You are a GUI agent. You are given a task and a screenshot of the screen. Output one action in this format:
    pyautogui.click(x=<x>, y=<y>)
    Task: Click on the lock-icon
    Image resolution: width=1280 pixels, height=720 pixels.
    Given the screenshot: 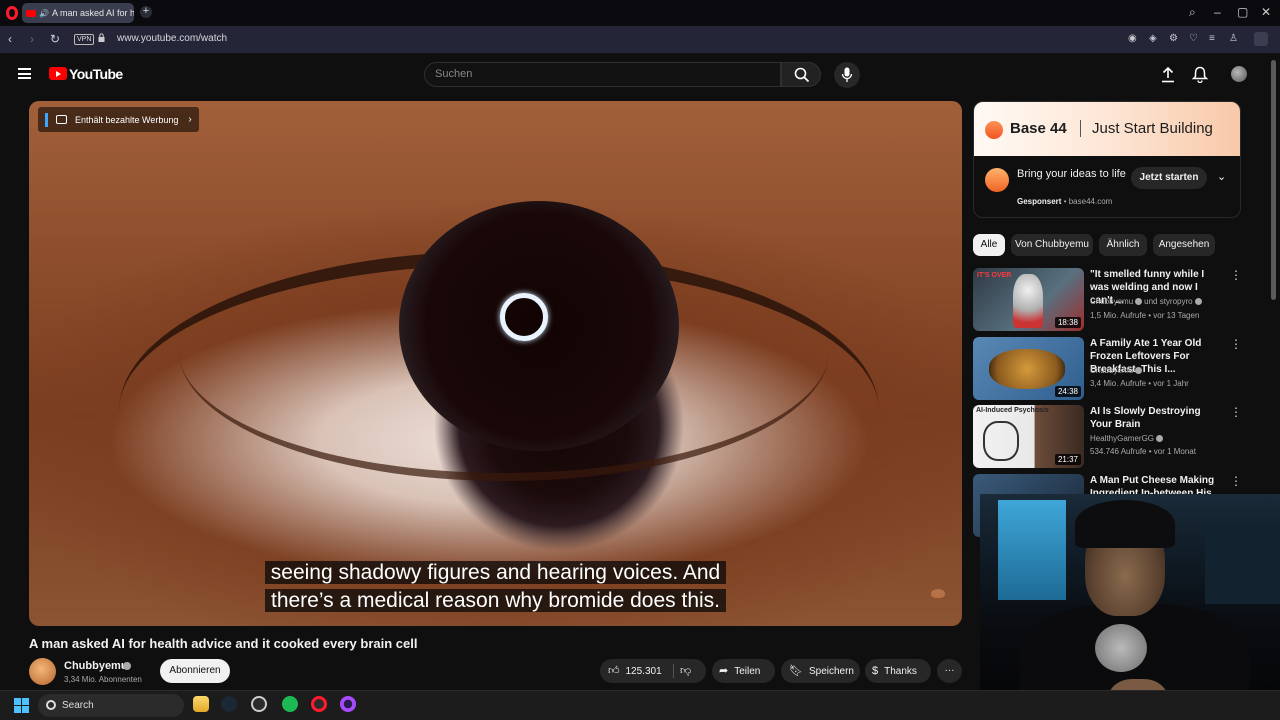 What is the action you would take?
    pyautogui.click(x=101, y=37)
    